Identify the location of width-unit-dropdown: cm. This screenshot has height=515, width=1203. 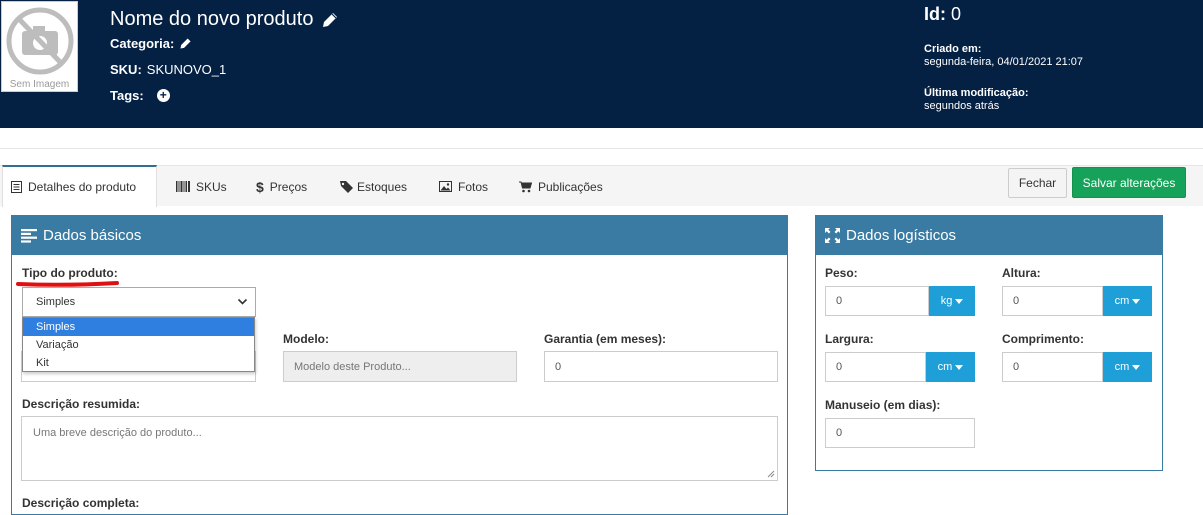
(950, 367).